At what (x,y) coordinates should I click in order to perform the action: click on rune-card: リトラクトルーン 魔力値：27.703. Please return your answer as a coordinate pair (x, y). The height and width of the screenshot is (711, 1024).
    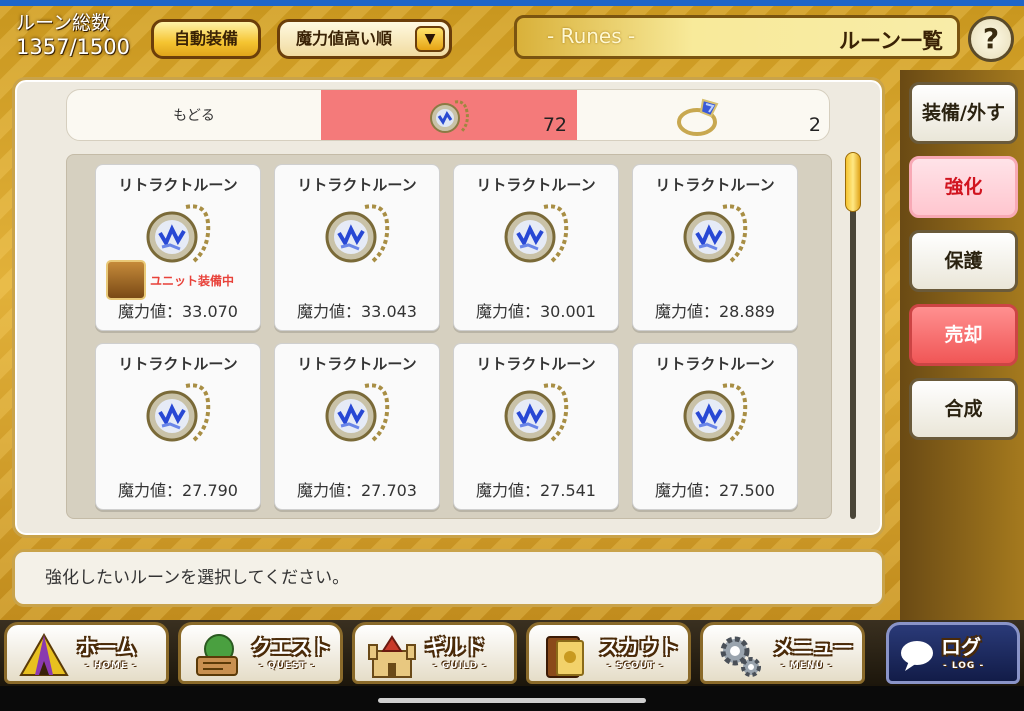
    Looking at the image, I should click on (357, 426).